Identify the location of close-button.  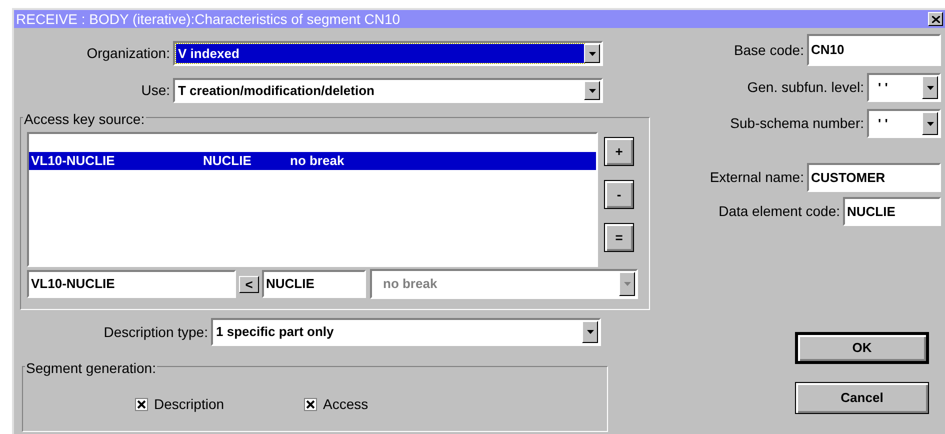
(935, 19).